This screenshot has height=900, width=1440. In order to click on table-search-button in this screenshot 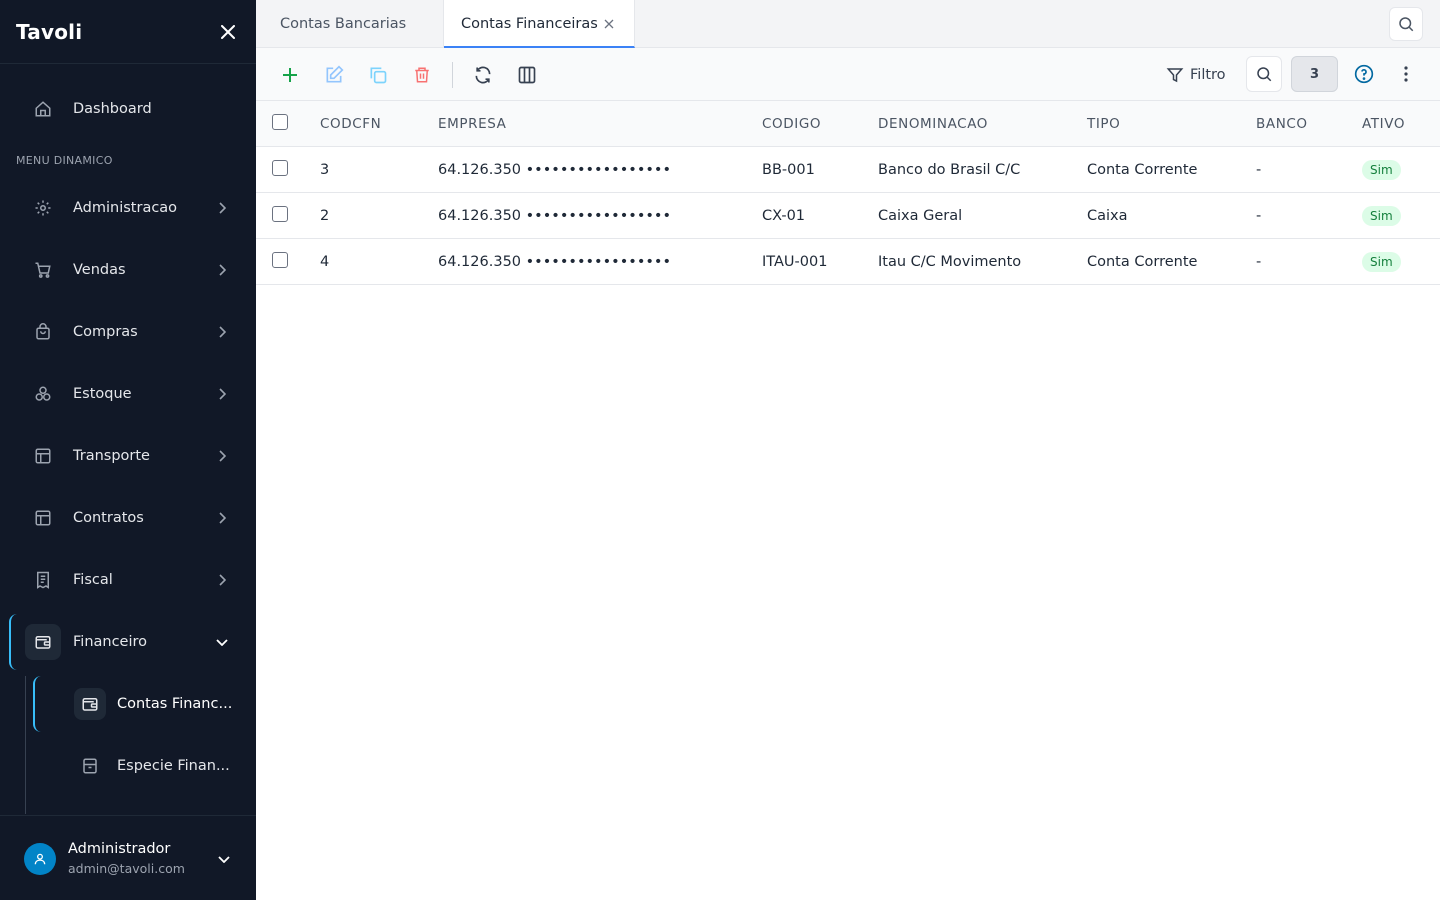, I will do `click(1264, 74)`.